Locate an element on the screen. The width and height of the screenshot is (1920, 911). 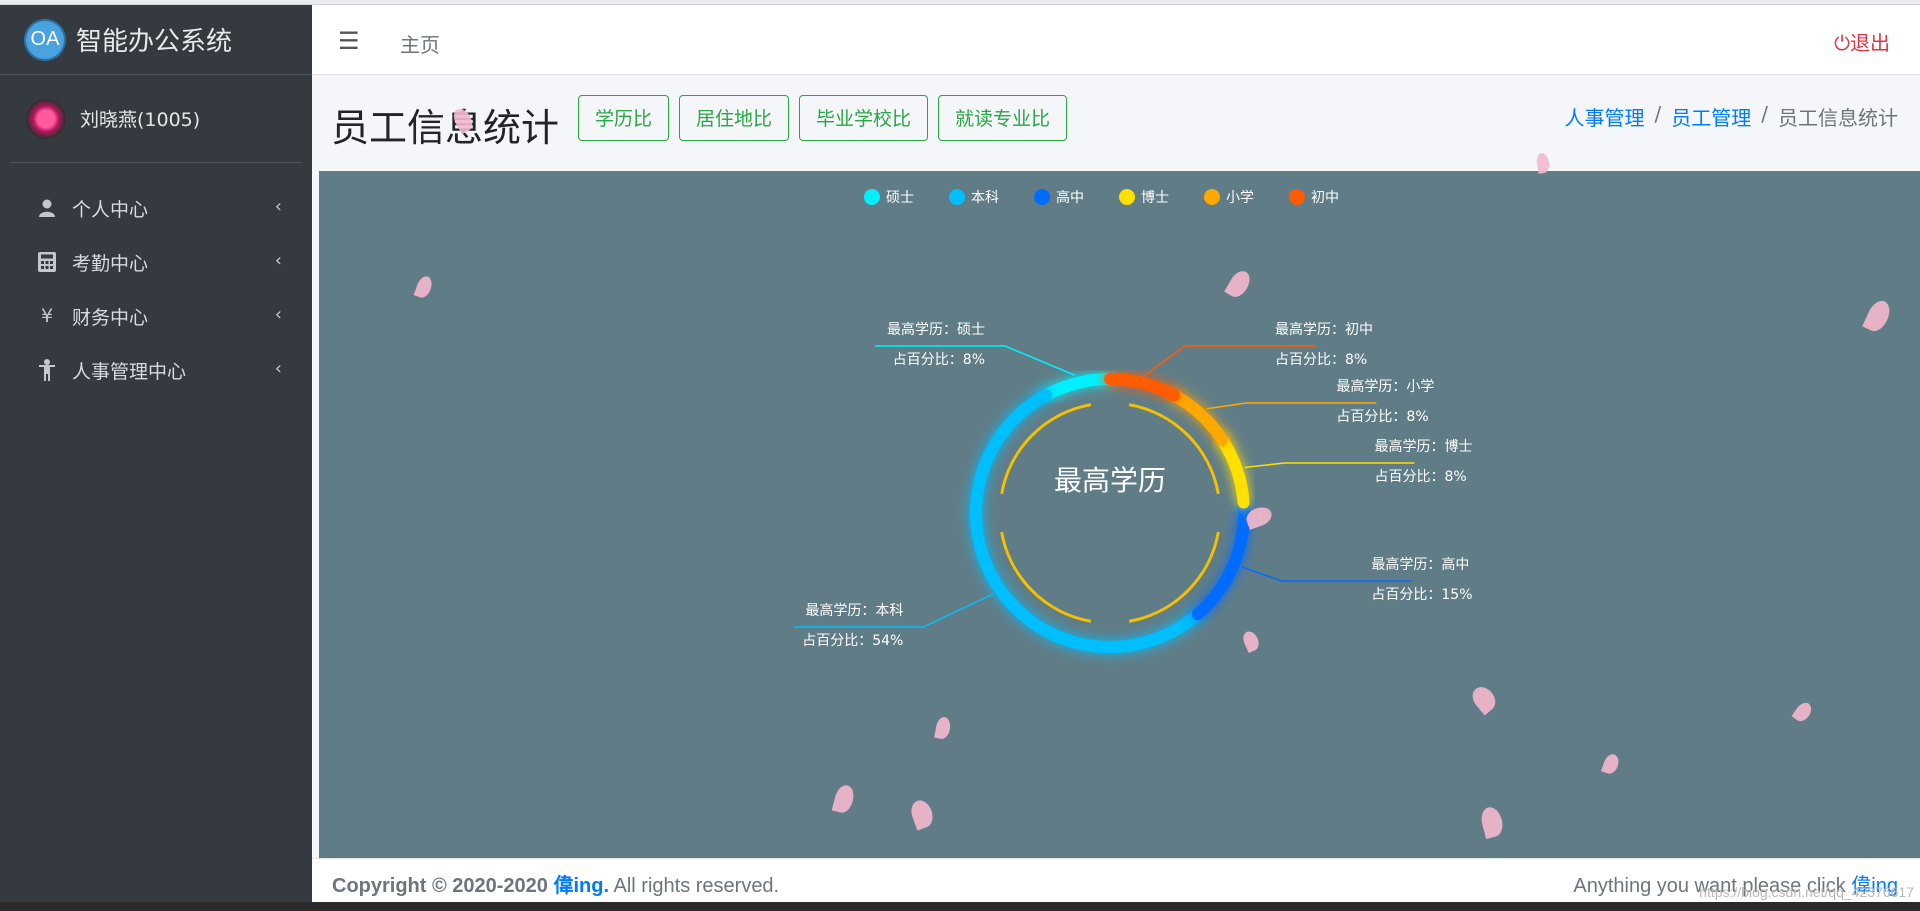
legend-item: 本科 is located at coordinates (974, 197).